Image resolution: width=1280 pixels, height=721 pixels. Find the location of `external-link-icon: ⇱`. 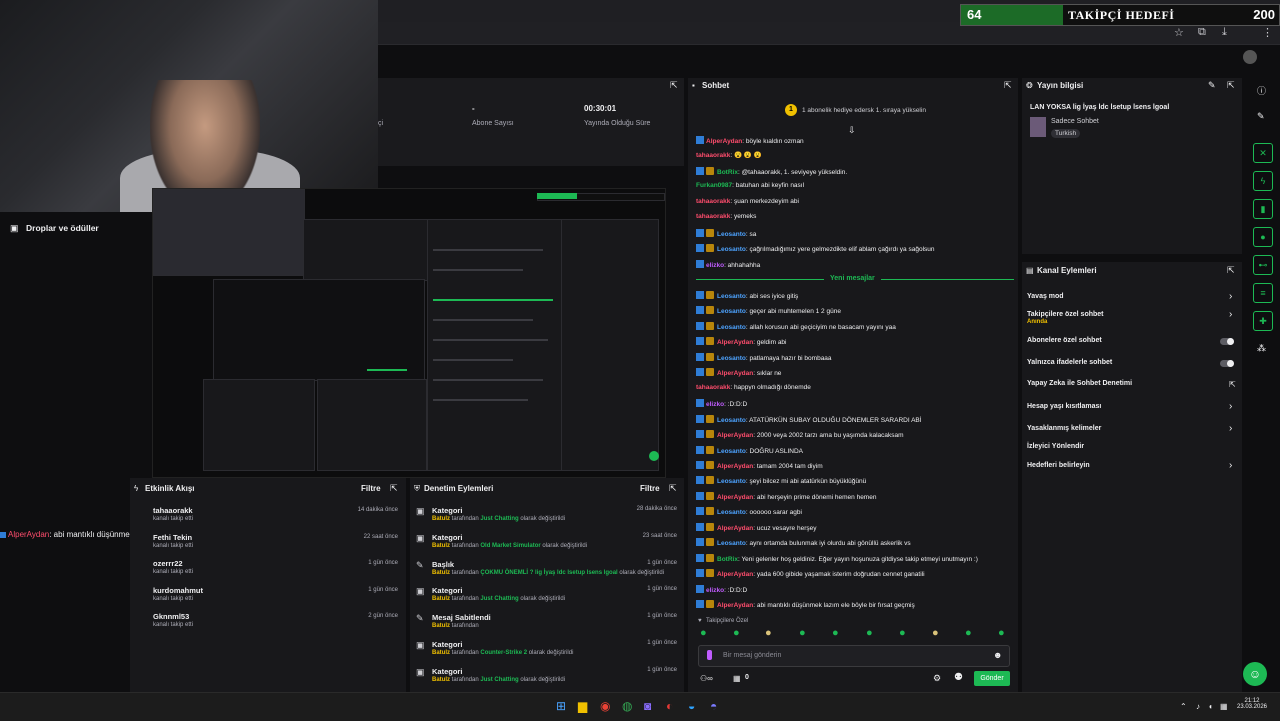

external-link-icon: ⇱ is located at coordinates (1232, 384).